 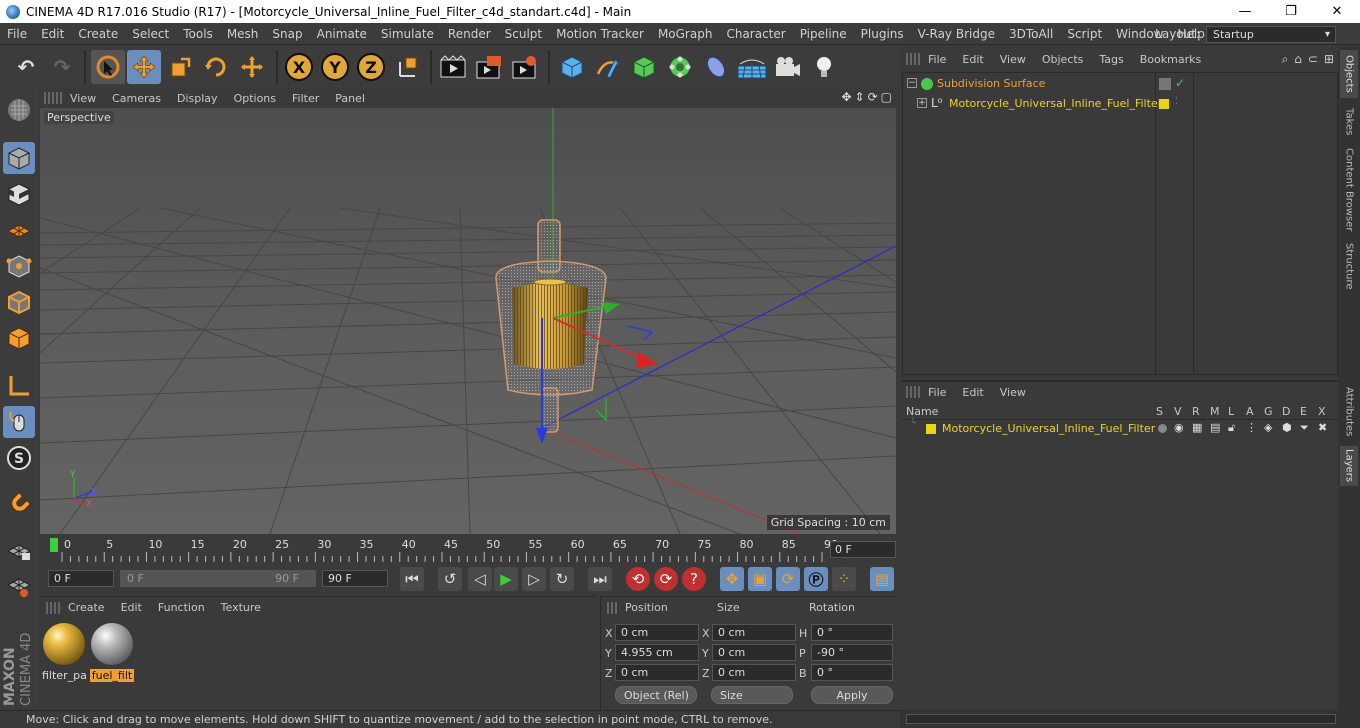 What do you see at coordinates (846, 97) in the screenshot?
I see `viewport-pan-icon: ✥` at bounding box center [846, 97].